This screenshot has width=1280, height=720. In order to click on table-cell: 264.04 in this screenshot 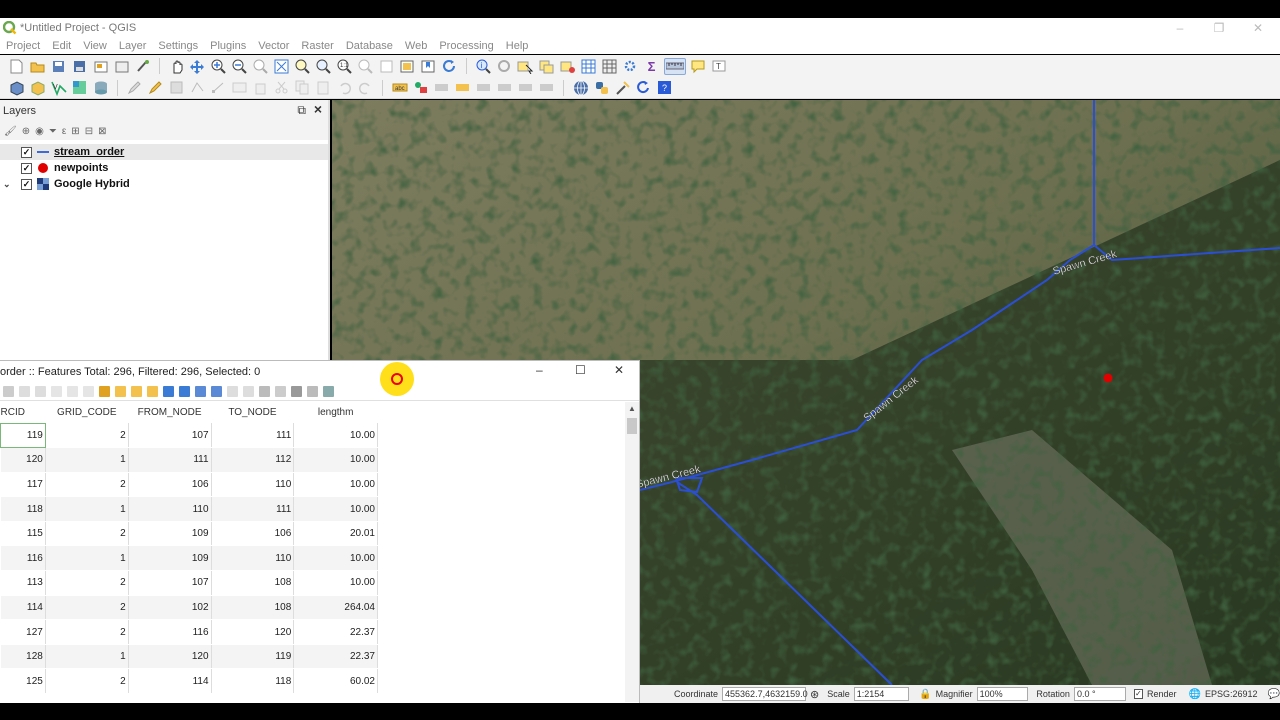, I will do `click(335, 608)`.